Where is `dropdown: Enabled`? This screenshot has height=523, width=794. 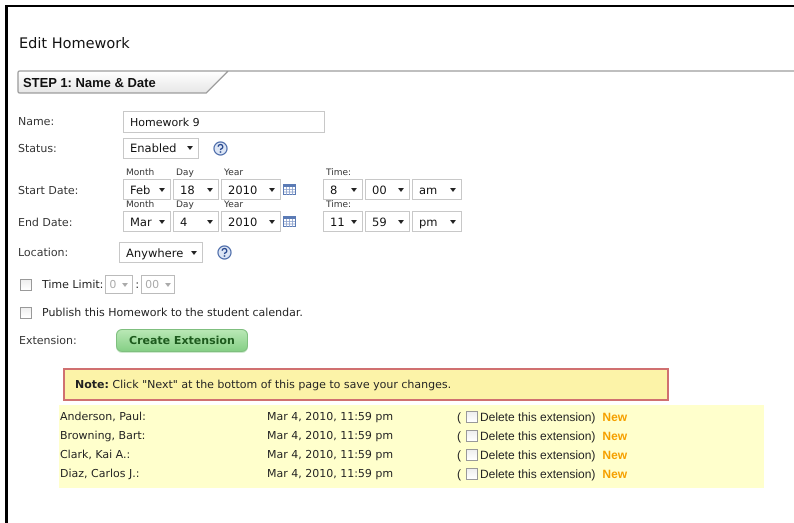
dropdown: Enabled is located at coordinates (161, 148).